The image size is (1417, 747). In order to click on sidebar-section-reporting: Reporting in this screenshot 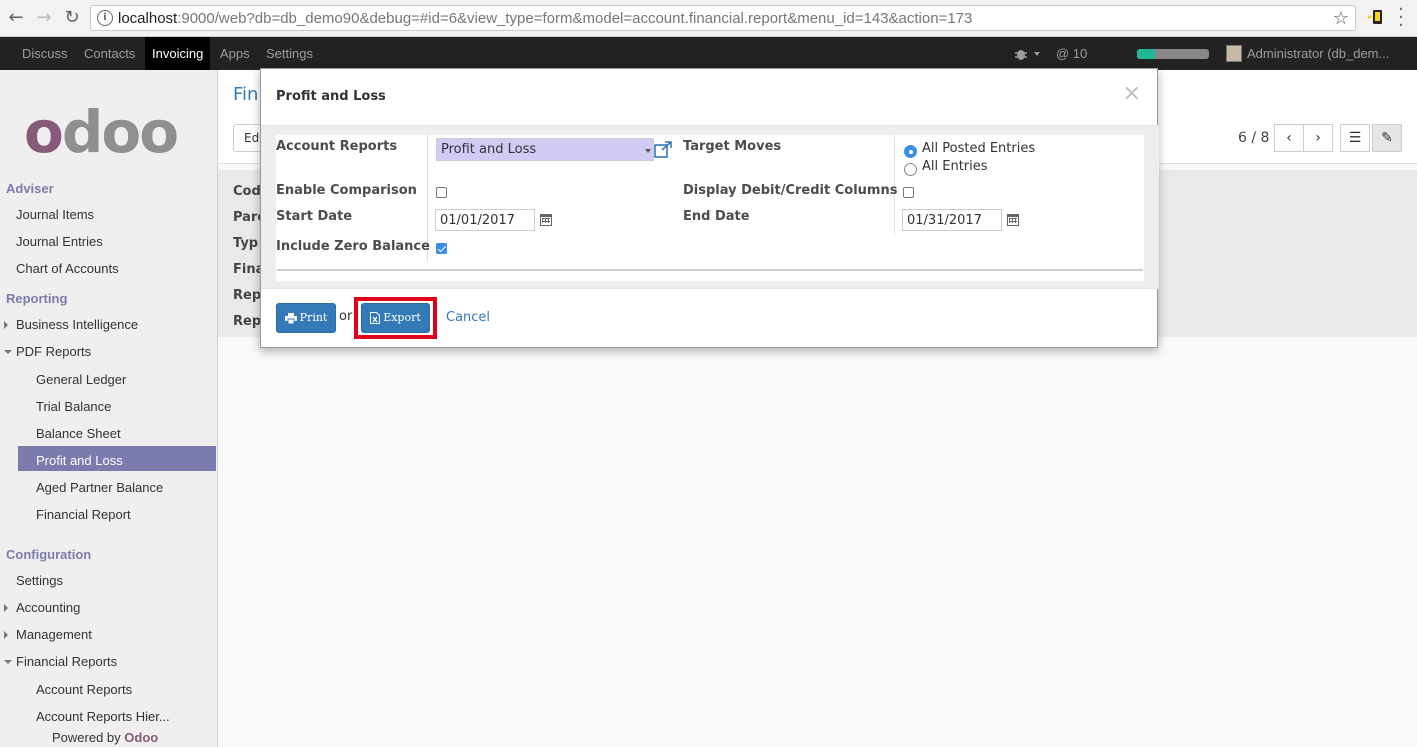, I will do `click(37, 298)`.